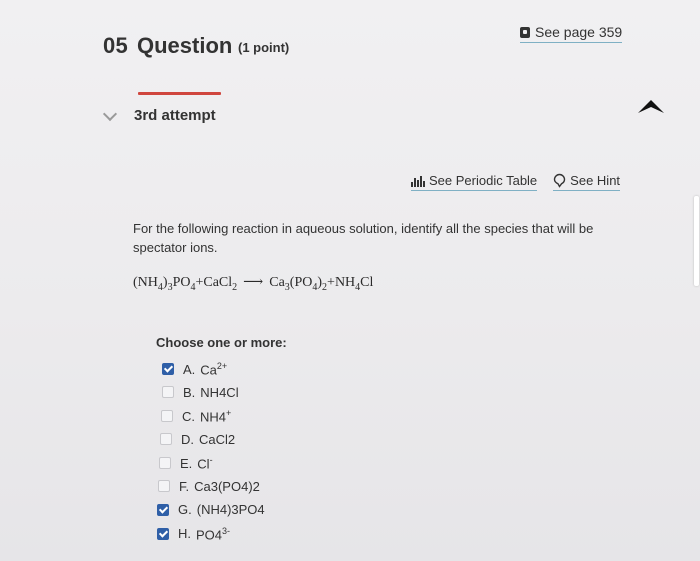 Image resolution: width=700 pixels, height=561 pixels. Describe the element at coordinates (525, 32) in the screenshot. I see `book-icon` at that location.